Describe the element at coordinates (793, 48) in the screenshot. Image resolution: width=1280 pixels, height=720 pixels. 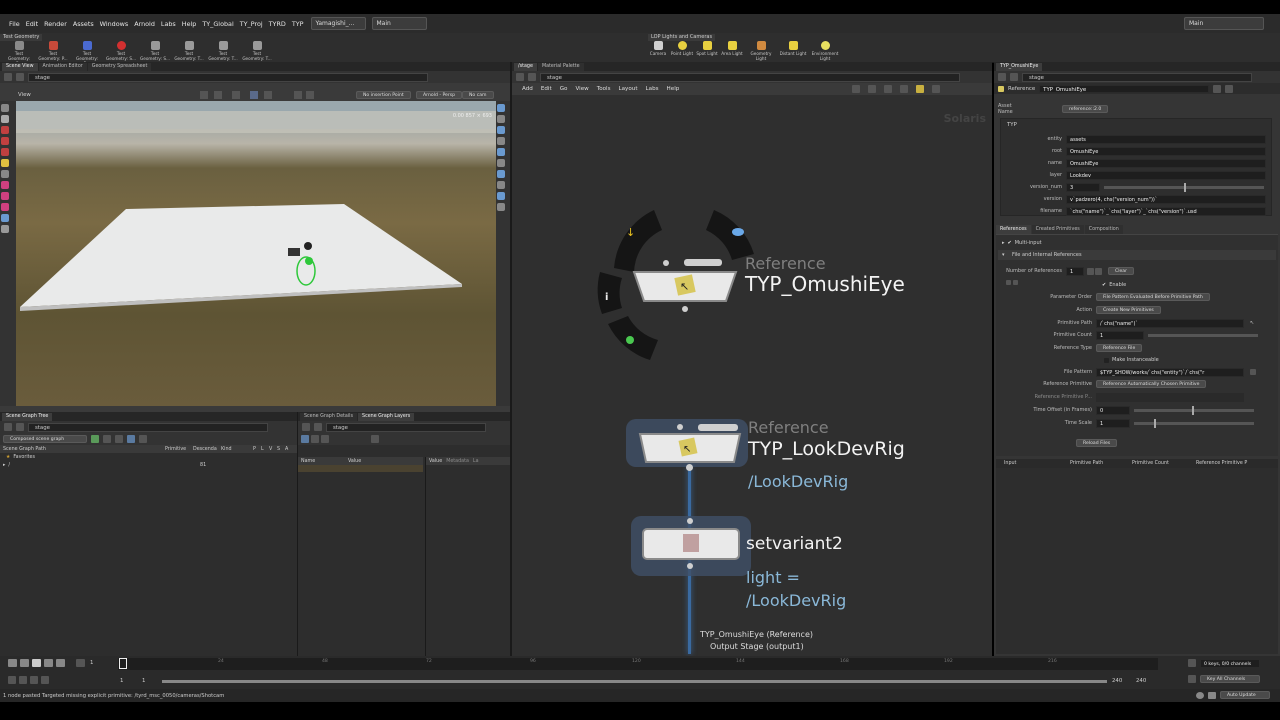
I see `tool-distant-light: Distant Light` at that location.